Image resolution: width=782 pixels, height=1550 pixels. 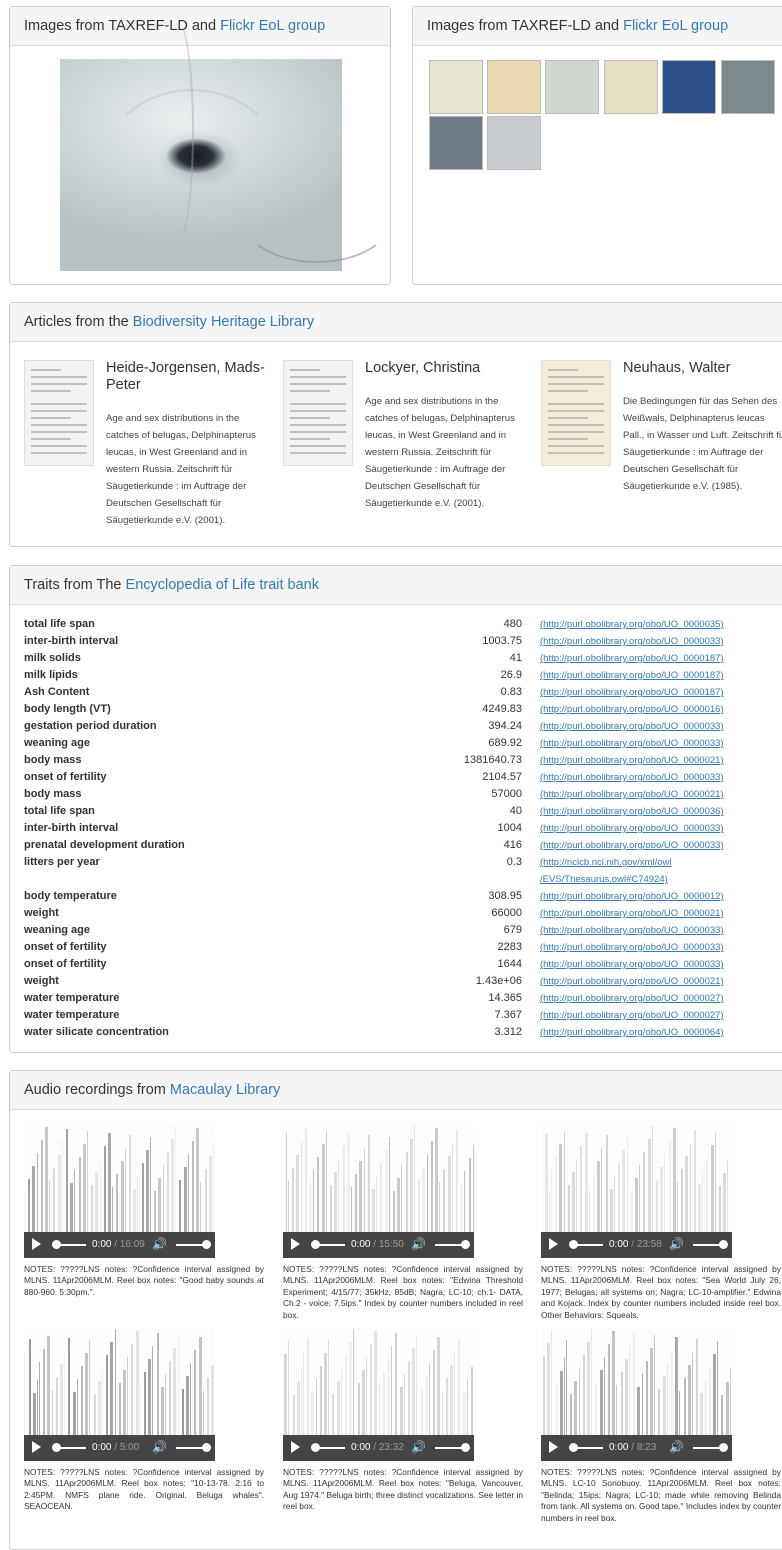 I want to click on trait-unit-link: /EVS/Thesaurus.owl#C74924), so click(x=604, y=879).